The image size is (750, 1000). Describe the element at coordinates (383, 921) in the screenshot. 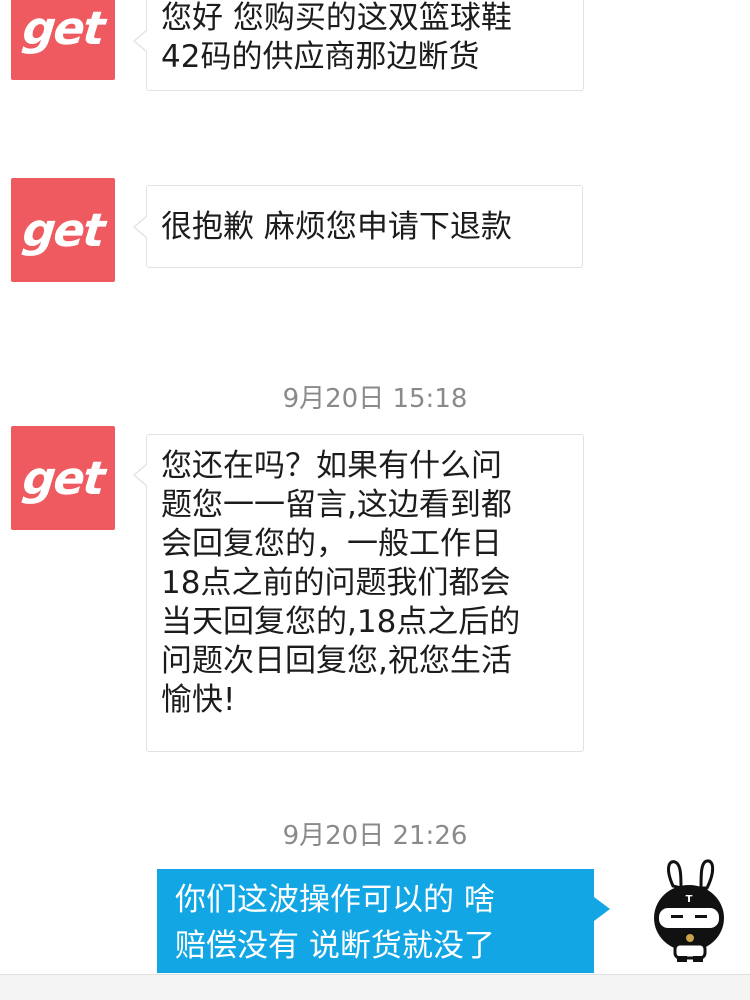

I see `my-message-bubble: 你们这波操作可以的 啥 赔偿没有 说断货就没了` at that location.